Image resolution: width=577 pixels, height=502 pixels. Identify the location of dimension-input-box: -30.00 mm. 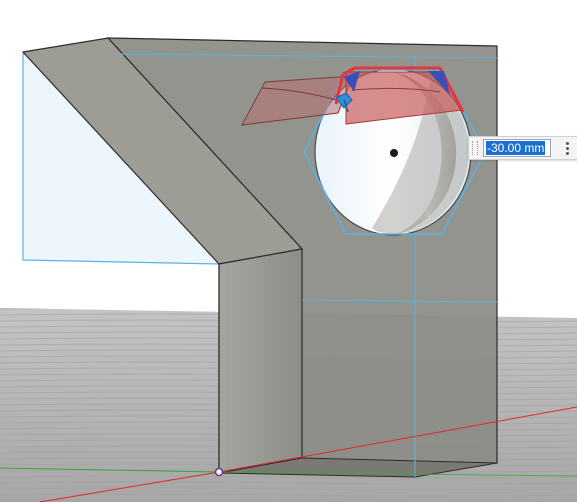
(522, 148).